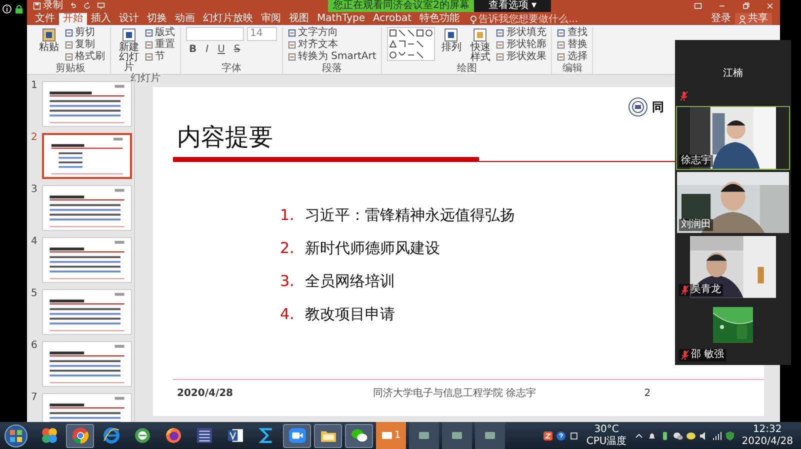  What do you see at coordinates (767, 430) in the screenshot?
I see `clock-time: 12:32` at bounding box center [767, 430].